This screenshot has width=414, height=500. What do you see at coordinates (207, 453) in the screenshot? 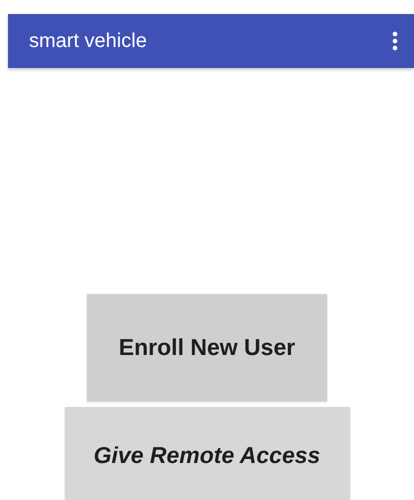
I see `action-button: Give Remote Access` at bounding box center [207, 453].